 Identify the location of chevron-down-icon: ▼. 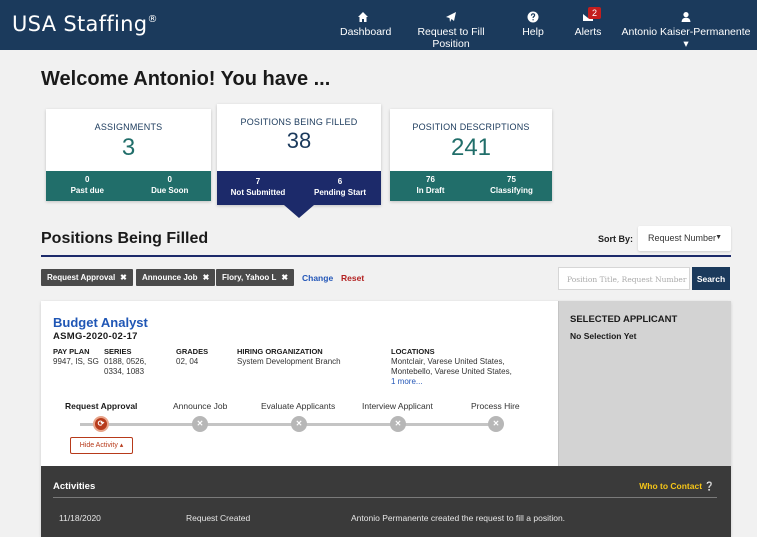
(718, 237).